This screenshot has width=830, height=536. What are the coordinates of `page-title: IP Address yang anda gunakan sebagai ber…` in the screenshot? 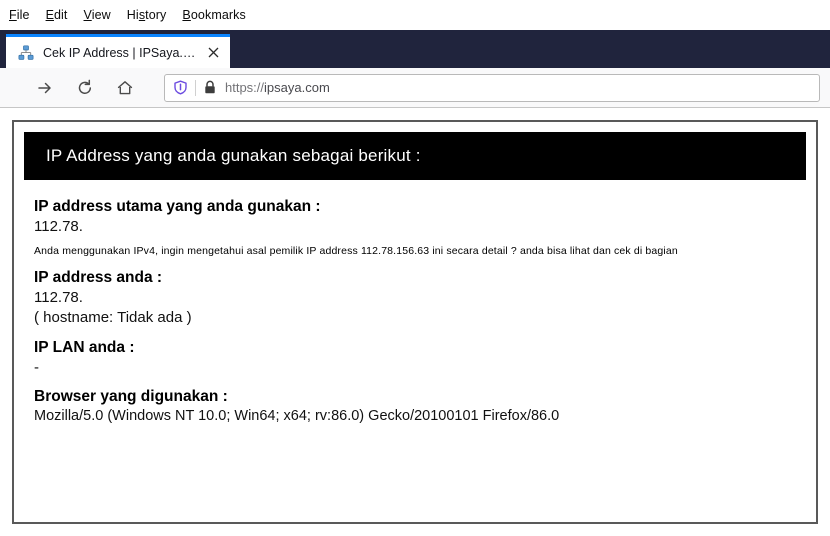 It's located at (415, 156).